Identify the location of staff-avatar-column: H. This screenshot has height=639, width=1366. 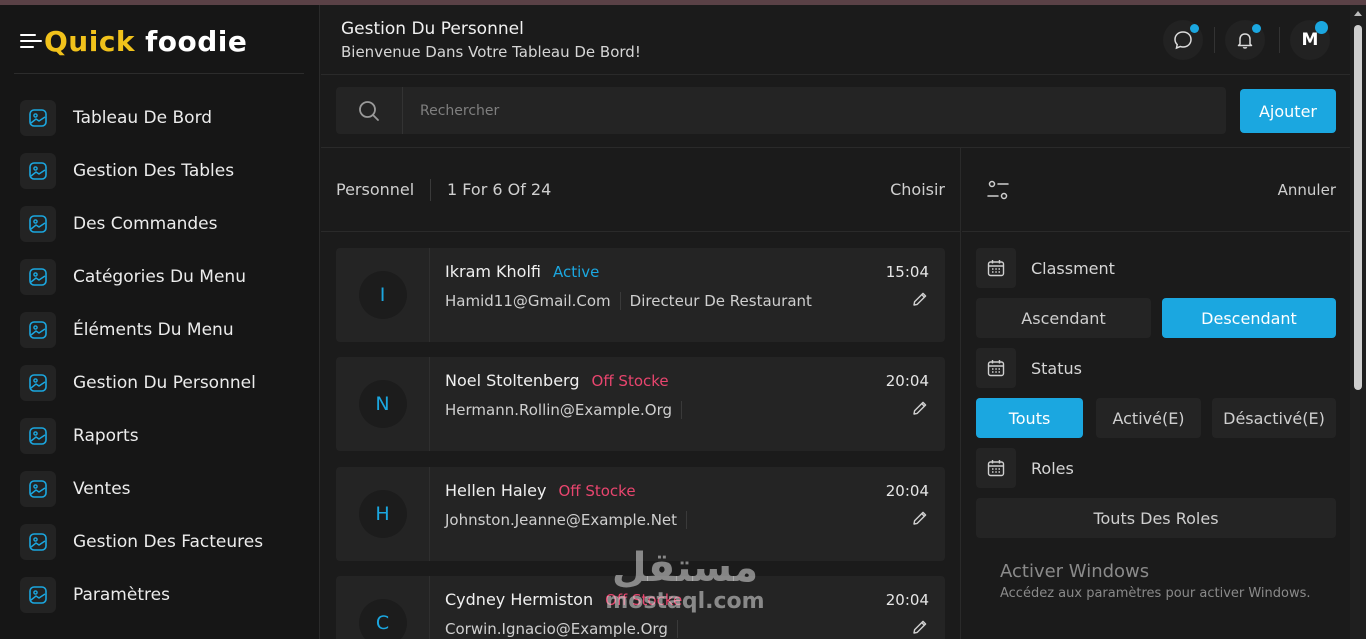
(383, 514).